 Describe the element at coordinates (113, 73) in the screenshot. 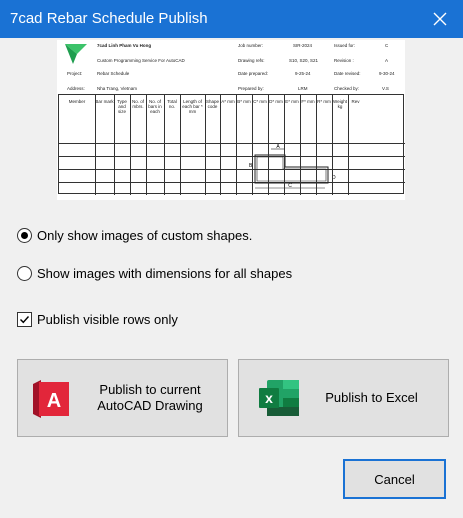

I see `preview-project-value: Rebar Schedule` at that location.